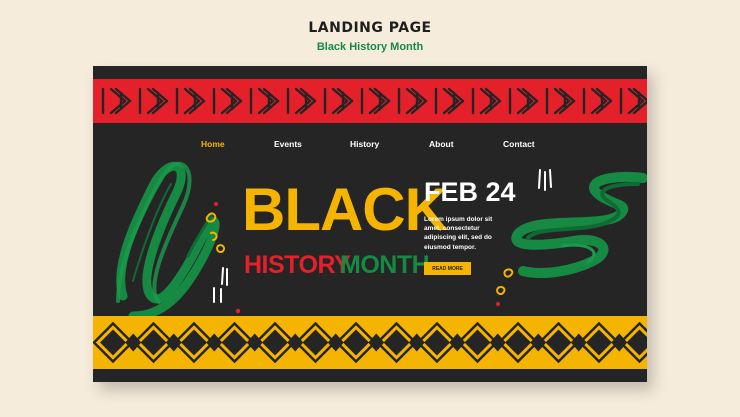 This screenshot has width=740, height=417. What do you see at coordinates (470, 192) in the screenshot?
I see `event-date: FEB 24` at bounding box center [470, 192].